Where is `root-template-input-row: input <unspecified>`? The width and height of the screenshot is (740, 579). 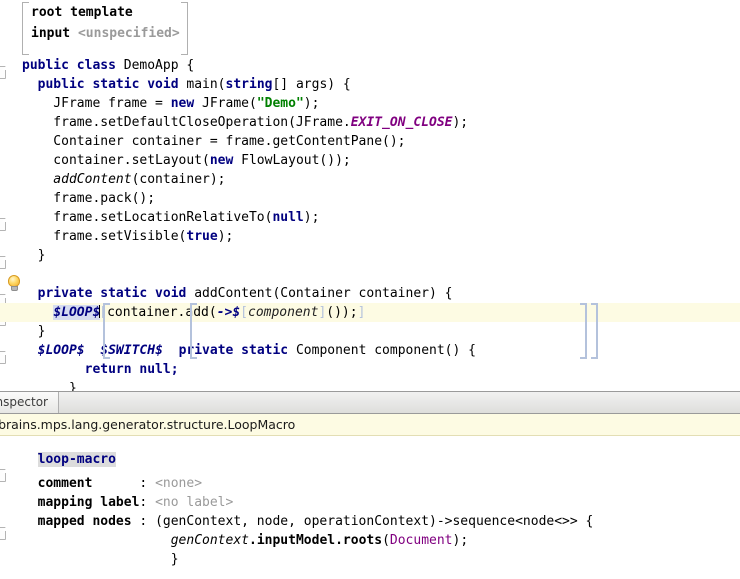 root-template-input-row: input <unspecified> is located at coordinates (105, 33).